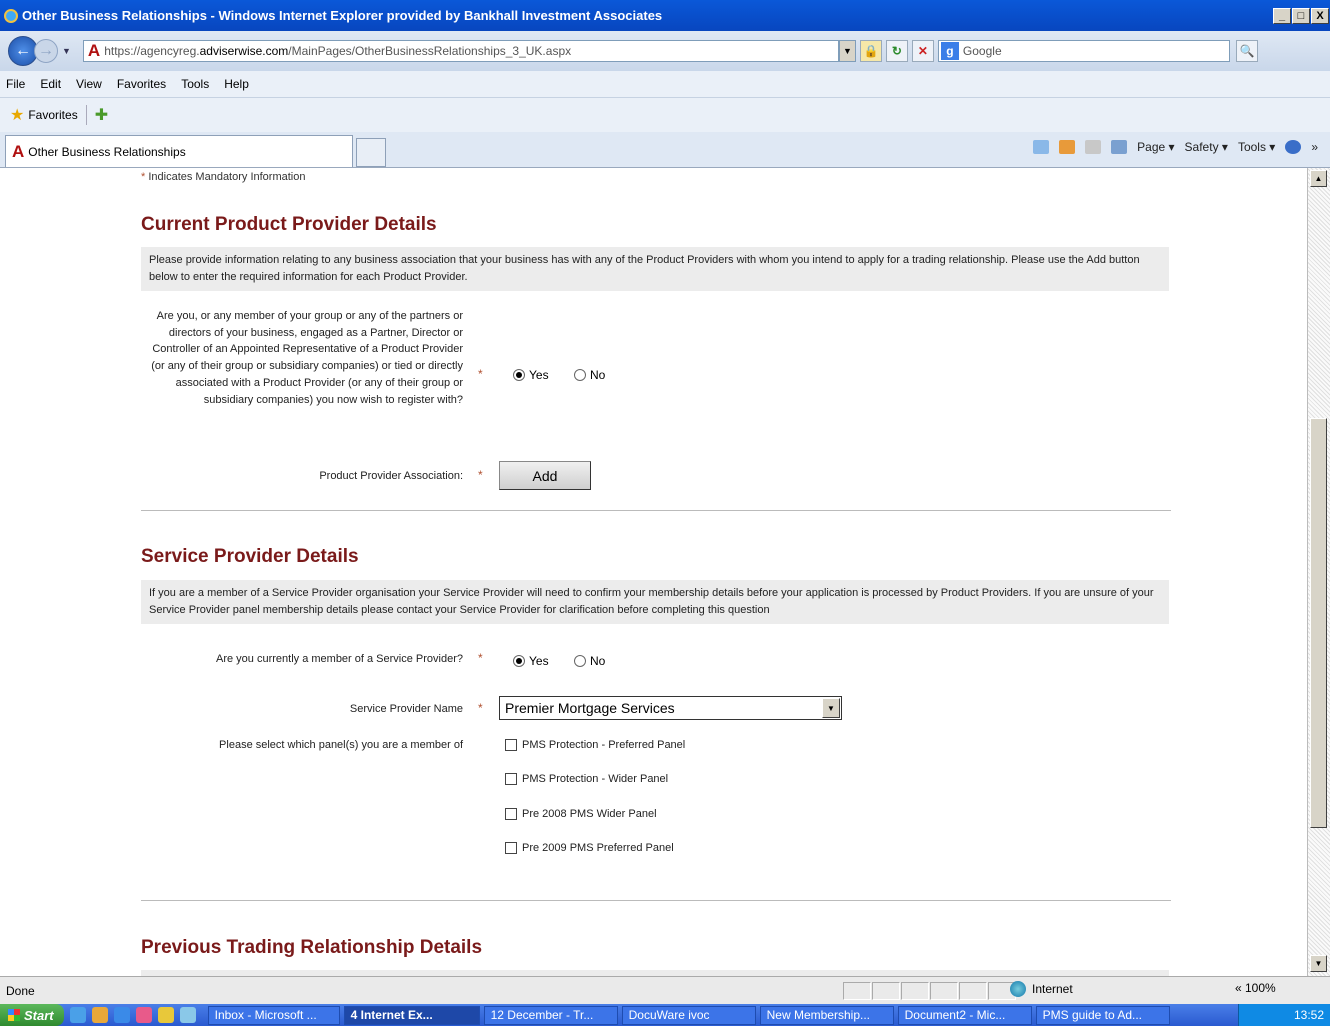 The image size is (1330, 1026). Describe the element at coordinates (870, 51) in the screenshot. I see `lock-icon: 🔒` at that location.